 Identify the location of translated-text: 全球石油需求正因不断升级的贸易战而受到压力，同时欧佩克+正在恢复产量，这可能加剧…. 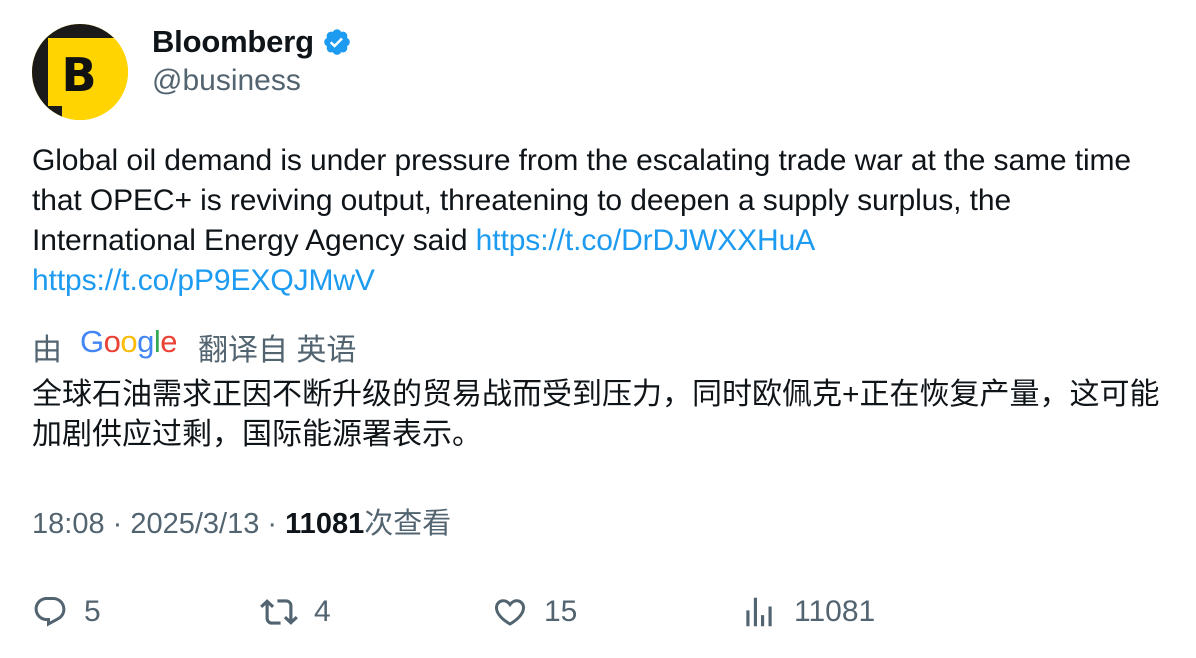
(596, 414).